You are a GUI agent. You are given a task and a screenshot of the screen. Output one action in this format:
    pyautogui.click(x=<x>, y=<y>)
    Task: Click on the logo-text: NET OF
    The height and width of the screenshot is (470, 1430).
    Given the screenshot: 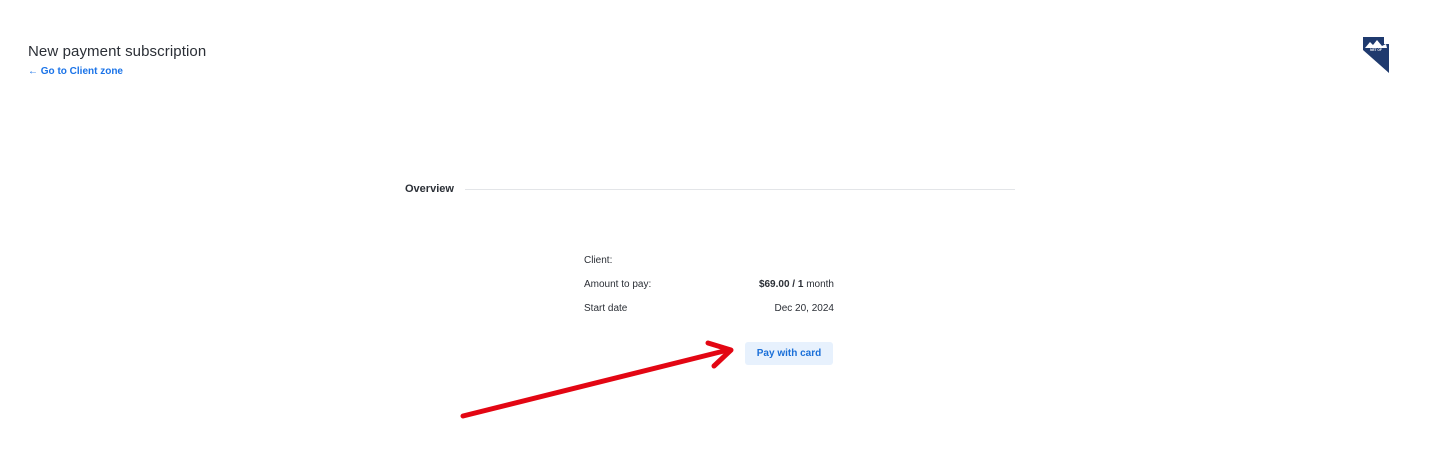 What is the action you would take?
    pyautogui.click(x=1376, y=50)
    